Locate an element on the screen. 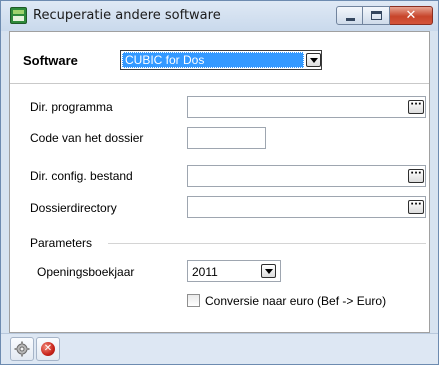 The width and height of the screenshot is (439, 365). config-file-dir-field is located at coordinates (306, 176).